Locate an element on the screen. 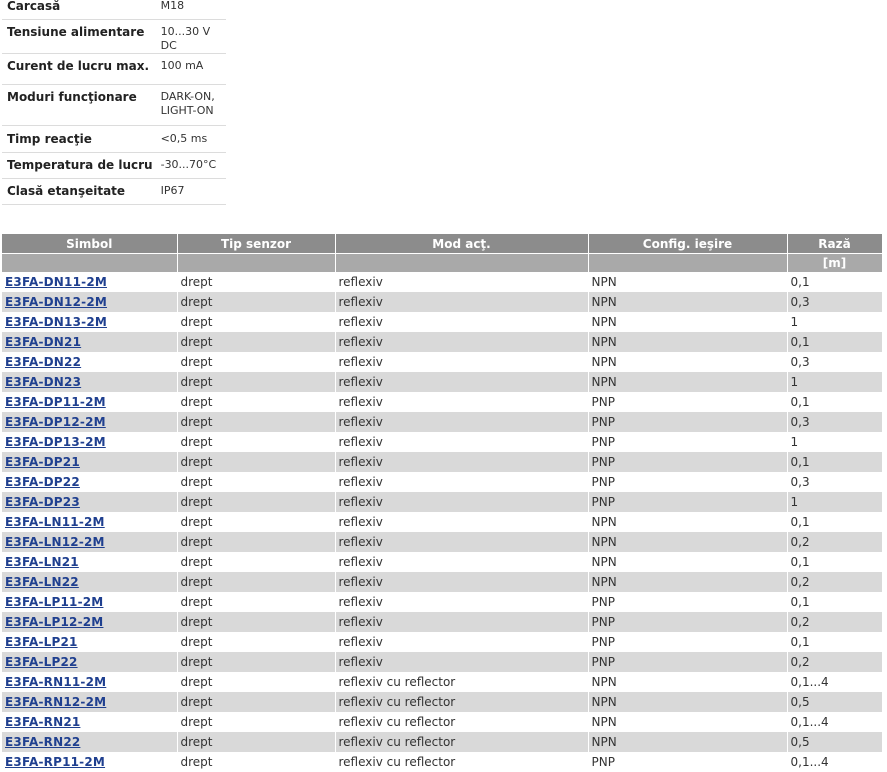  table-row: E3FA-DN13-2M drept reflexiv NPN 1 is located at coordinates (442, 322).